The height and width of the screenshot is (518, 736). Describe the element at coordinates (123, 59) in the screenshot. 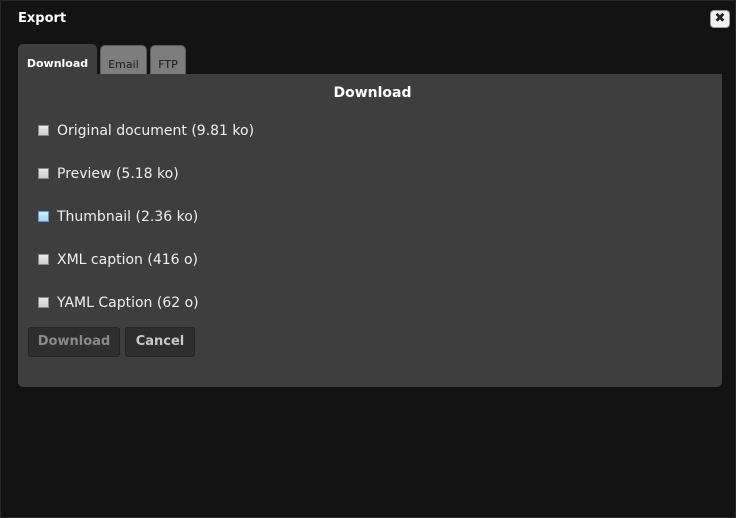

I see `tab-email: Email` at that location.